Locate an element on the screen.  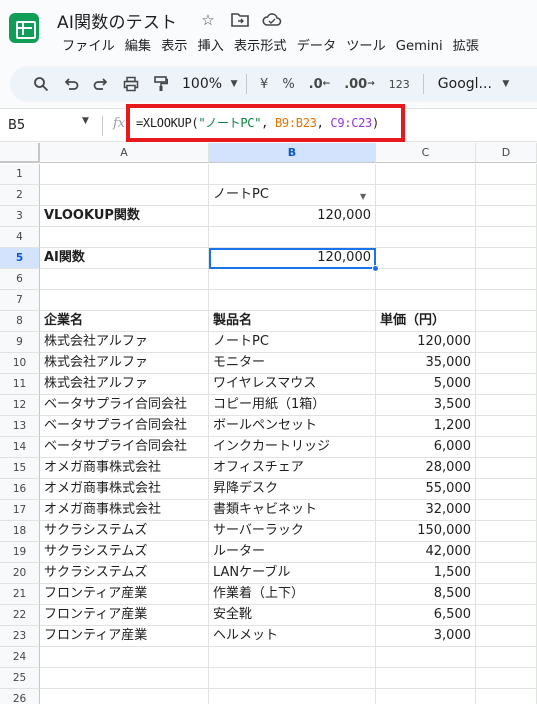
cell-b4 is located at coordinates (292, 237).